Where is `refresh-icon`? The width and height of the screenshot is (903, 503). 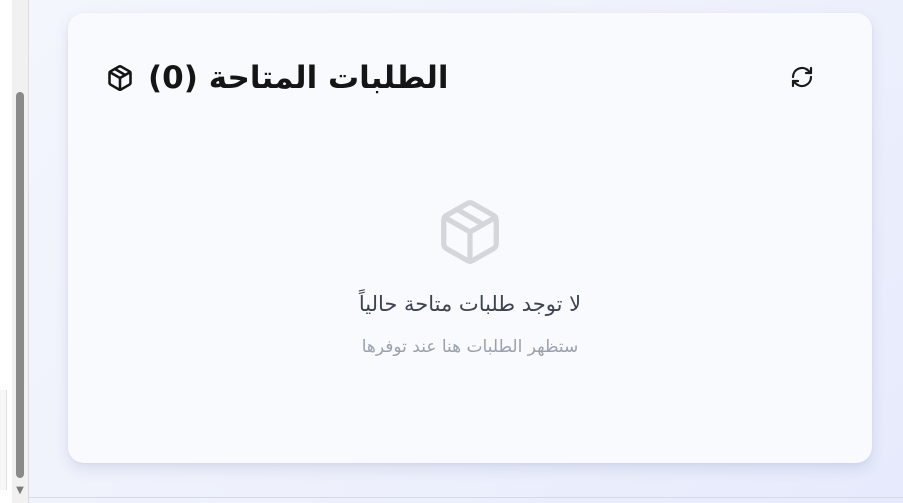
refresh-icon is located at coordinates (802, 79).